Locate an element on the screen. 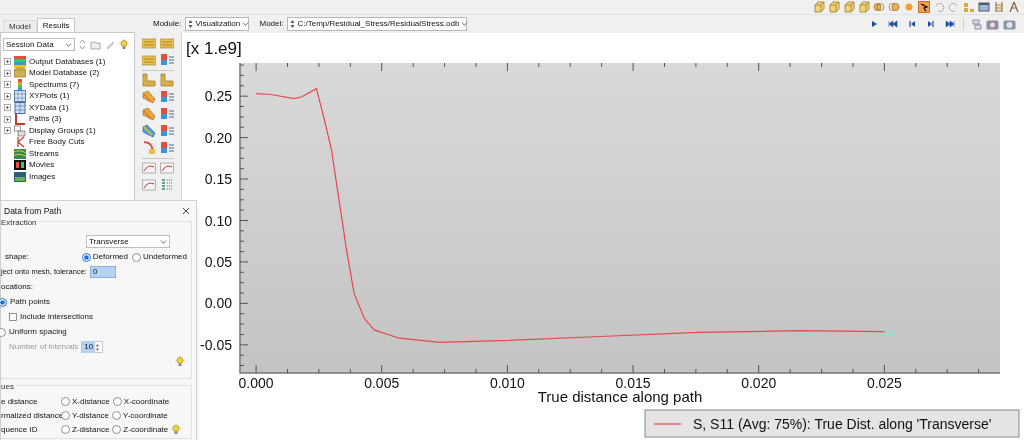  field-label: Number of intervals is located at coordinates (44, 347).